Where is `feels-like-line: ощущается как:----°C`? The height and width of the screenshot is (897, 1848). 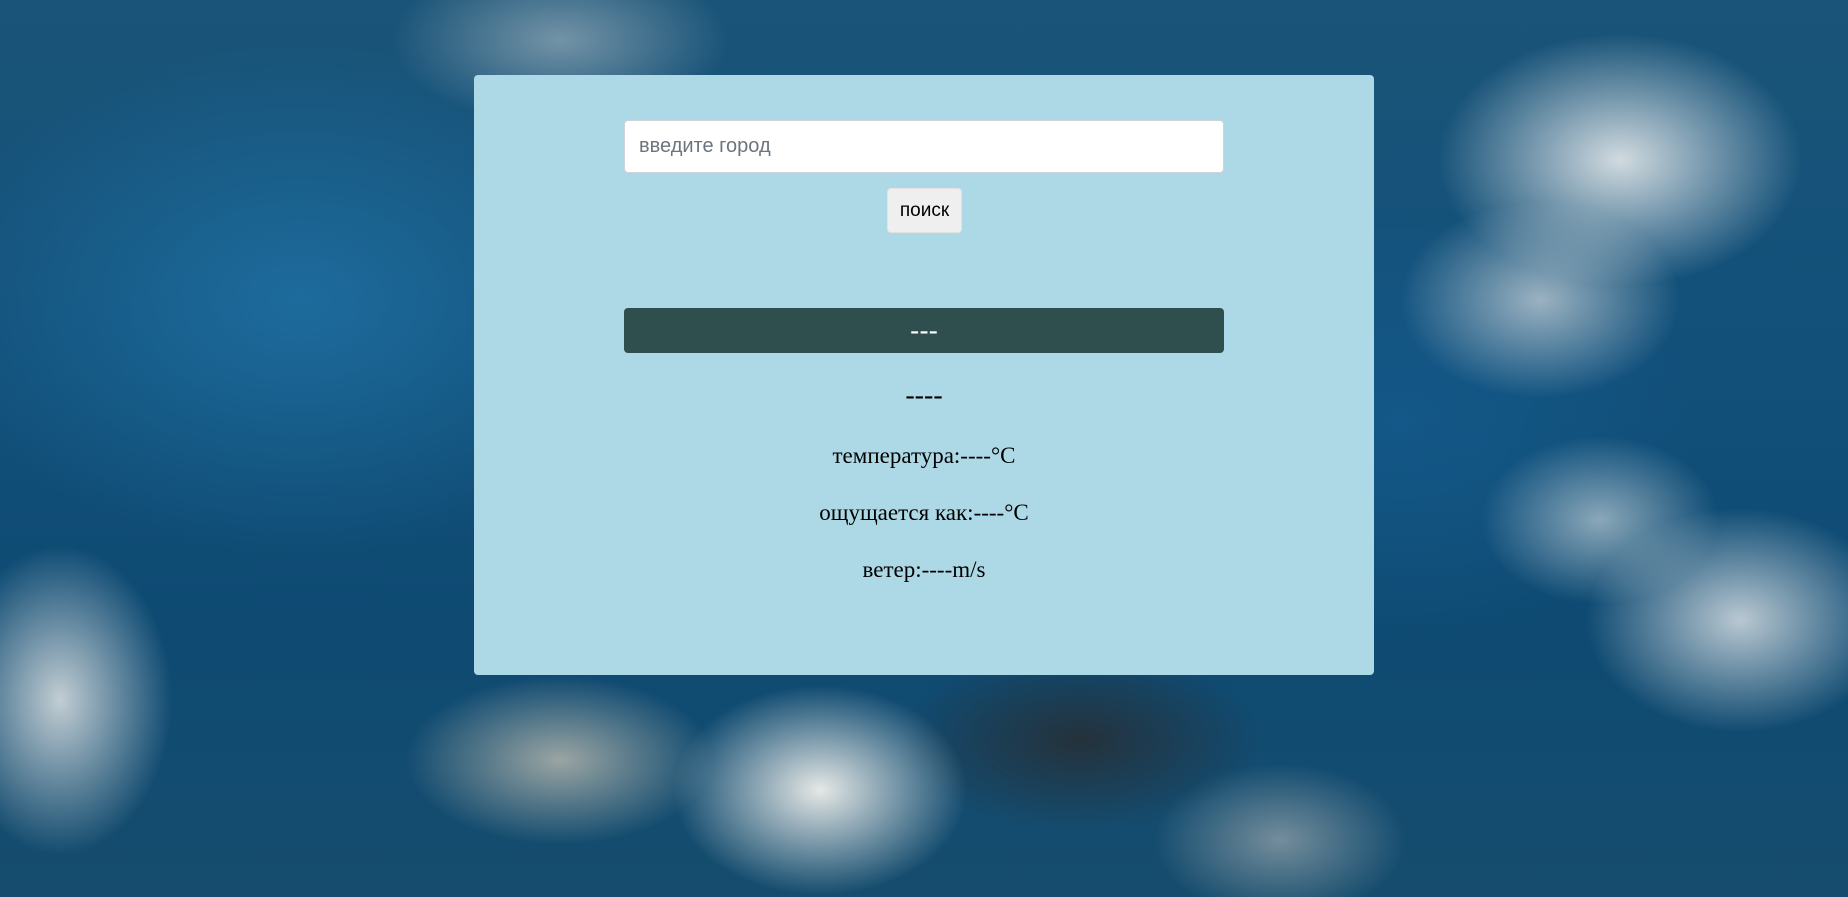
feels-like-line: ощущается как:----°C is located at coordinates (924, 513).